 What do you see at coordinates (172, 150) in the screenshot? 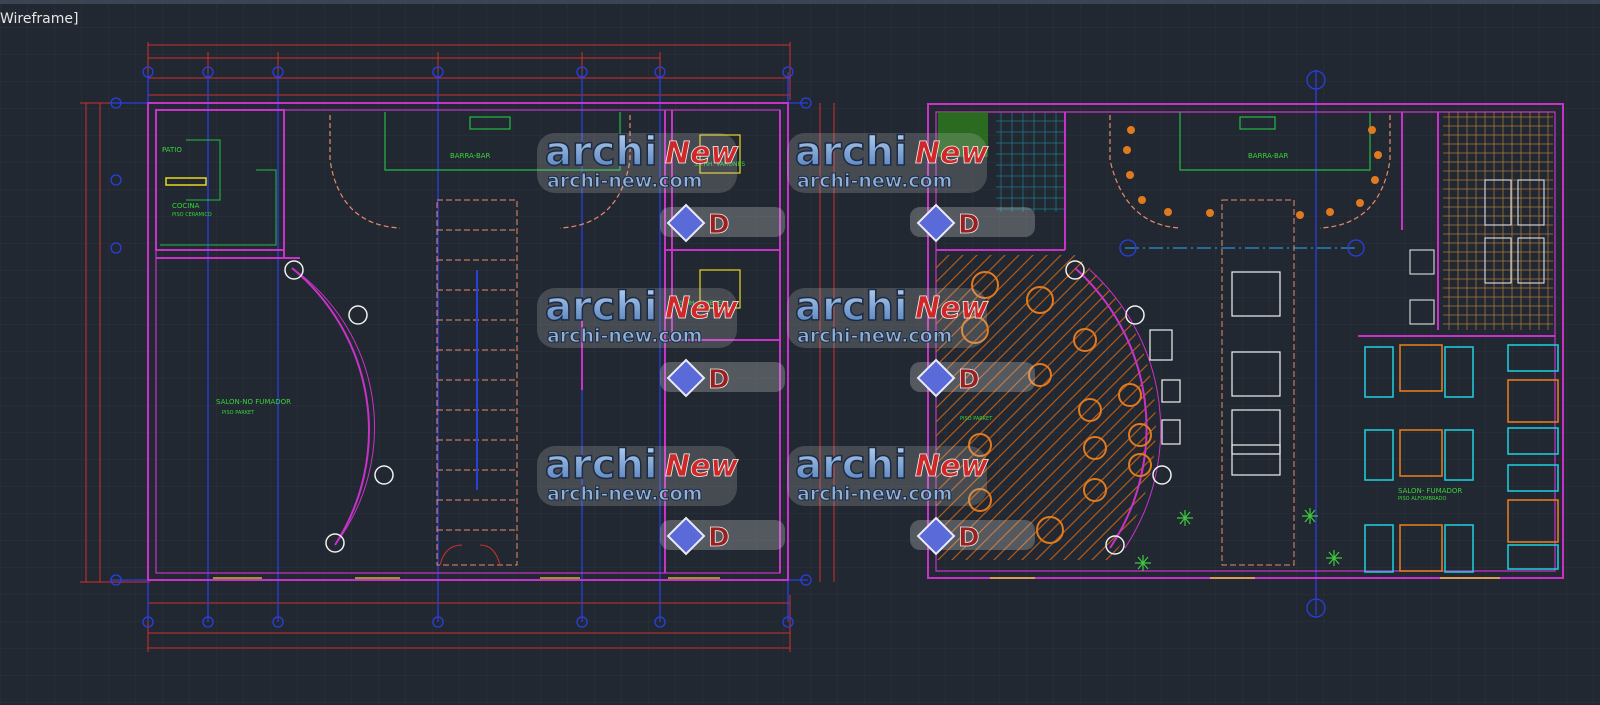
I see `room-label-patio: PATIO` at bounding box center [172, 150].